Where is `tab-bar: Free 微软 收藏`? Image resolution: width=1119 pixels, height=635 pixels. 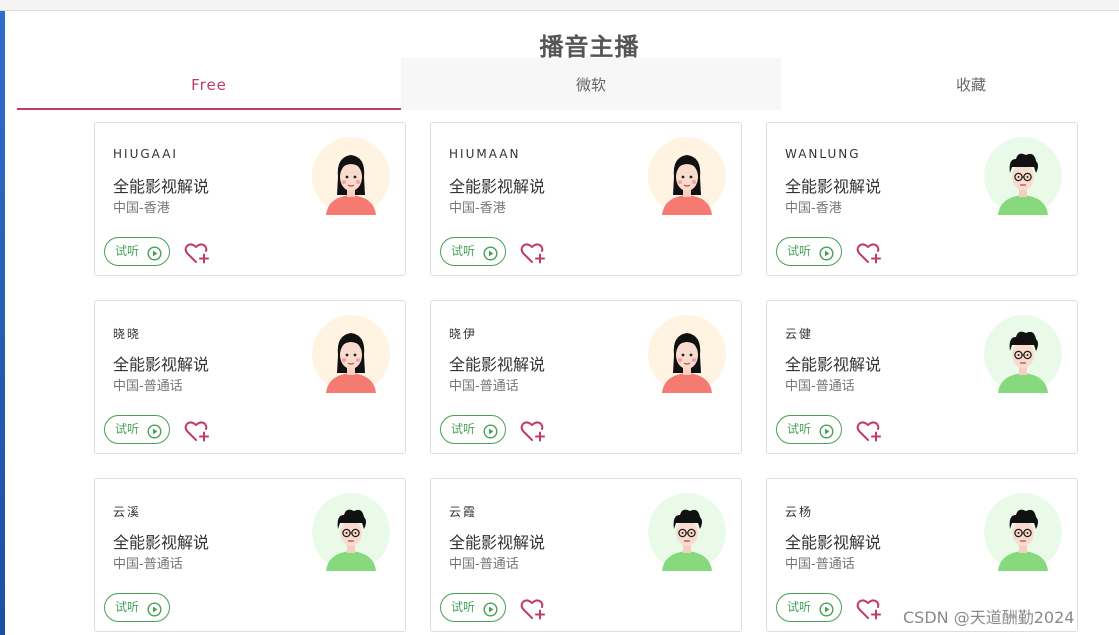
tab-bar: Free 微软 收藏 is located at coordinates (568, 84).